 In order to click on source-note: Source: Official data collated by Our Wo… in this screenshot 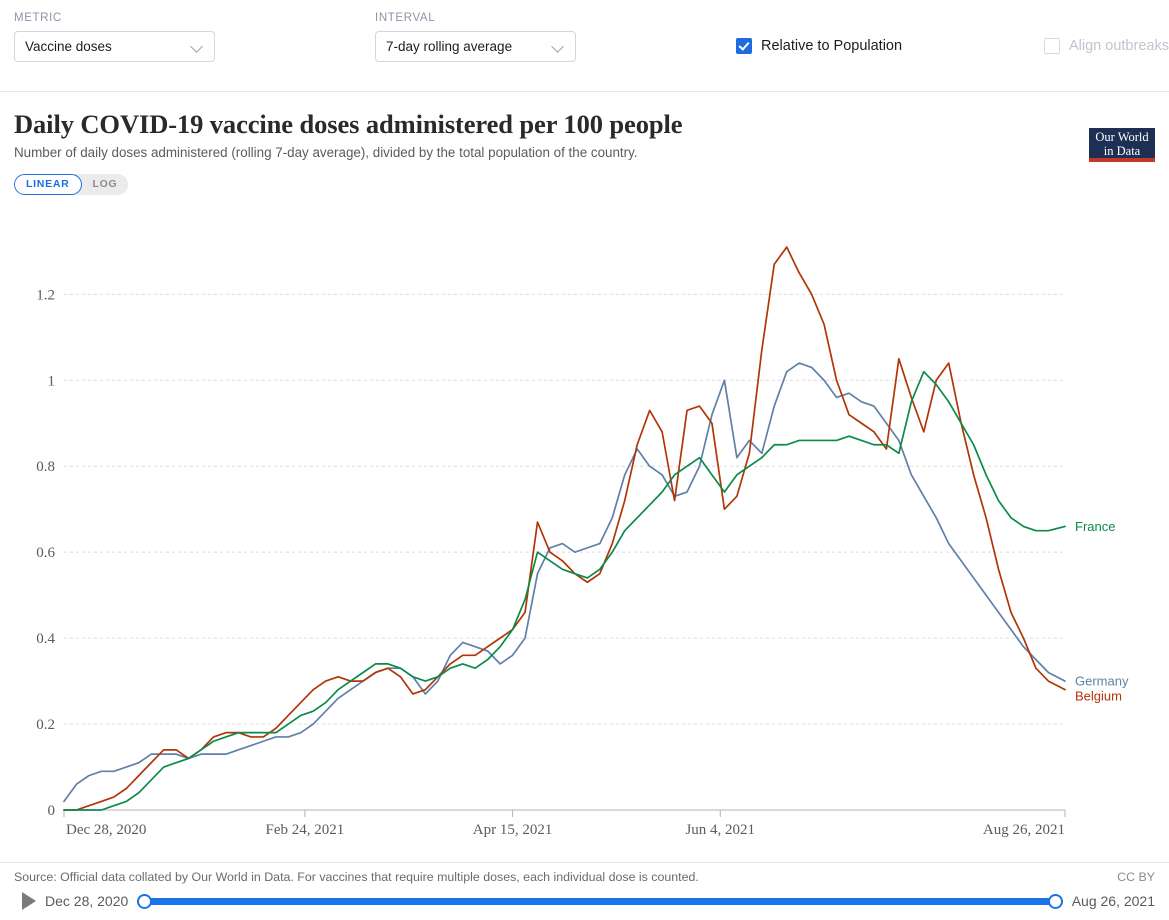, I will do `click(356, 877)`.